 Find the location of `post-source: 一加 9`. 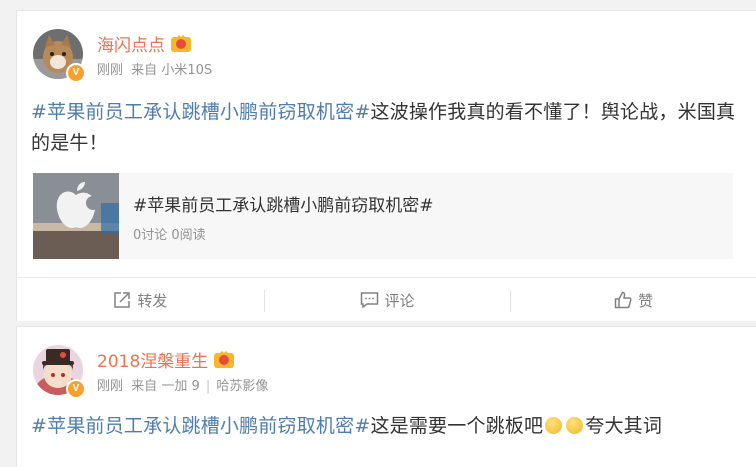

post-source: 一加 9 is located at coordinates (180, 386).